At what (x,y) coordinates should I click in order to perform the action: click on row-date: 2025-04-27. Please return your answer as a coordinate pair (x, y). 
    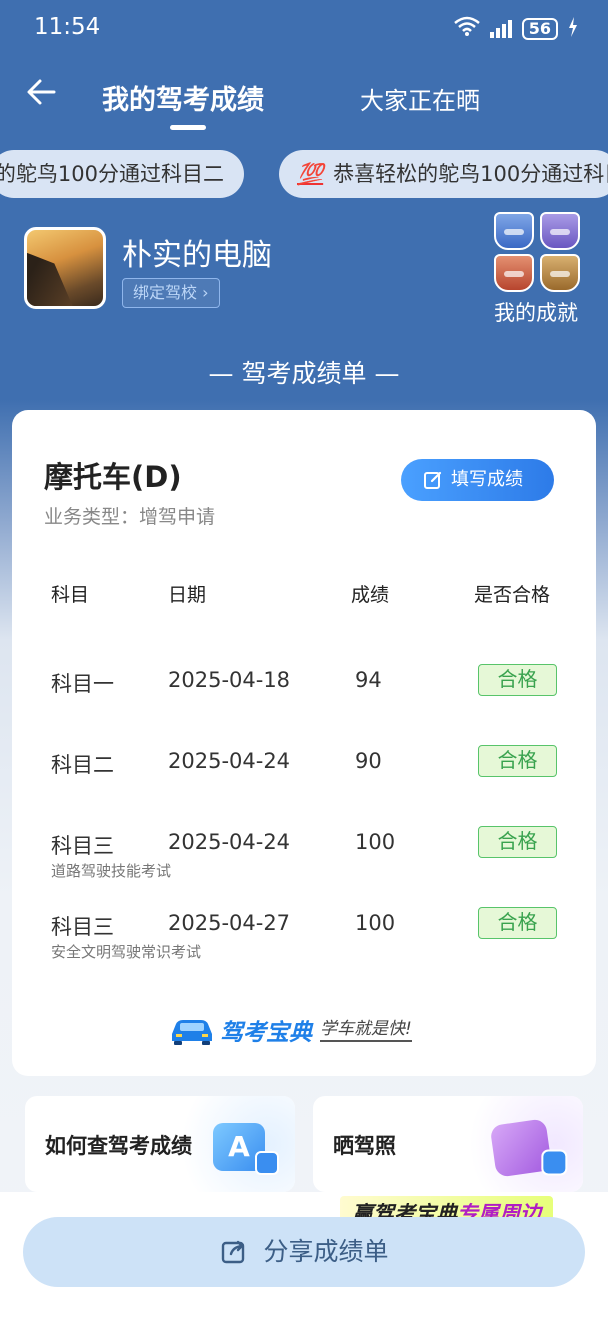
    Looking at the image, I should click on (229, 923).